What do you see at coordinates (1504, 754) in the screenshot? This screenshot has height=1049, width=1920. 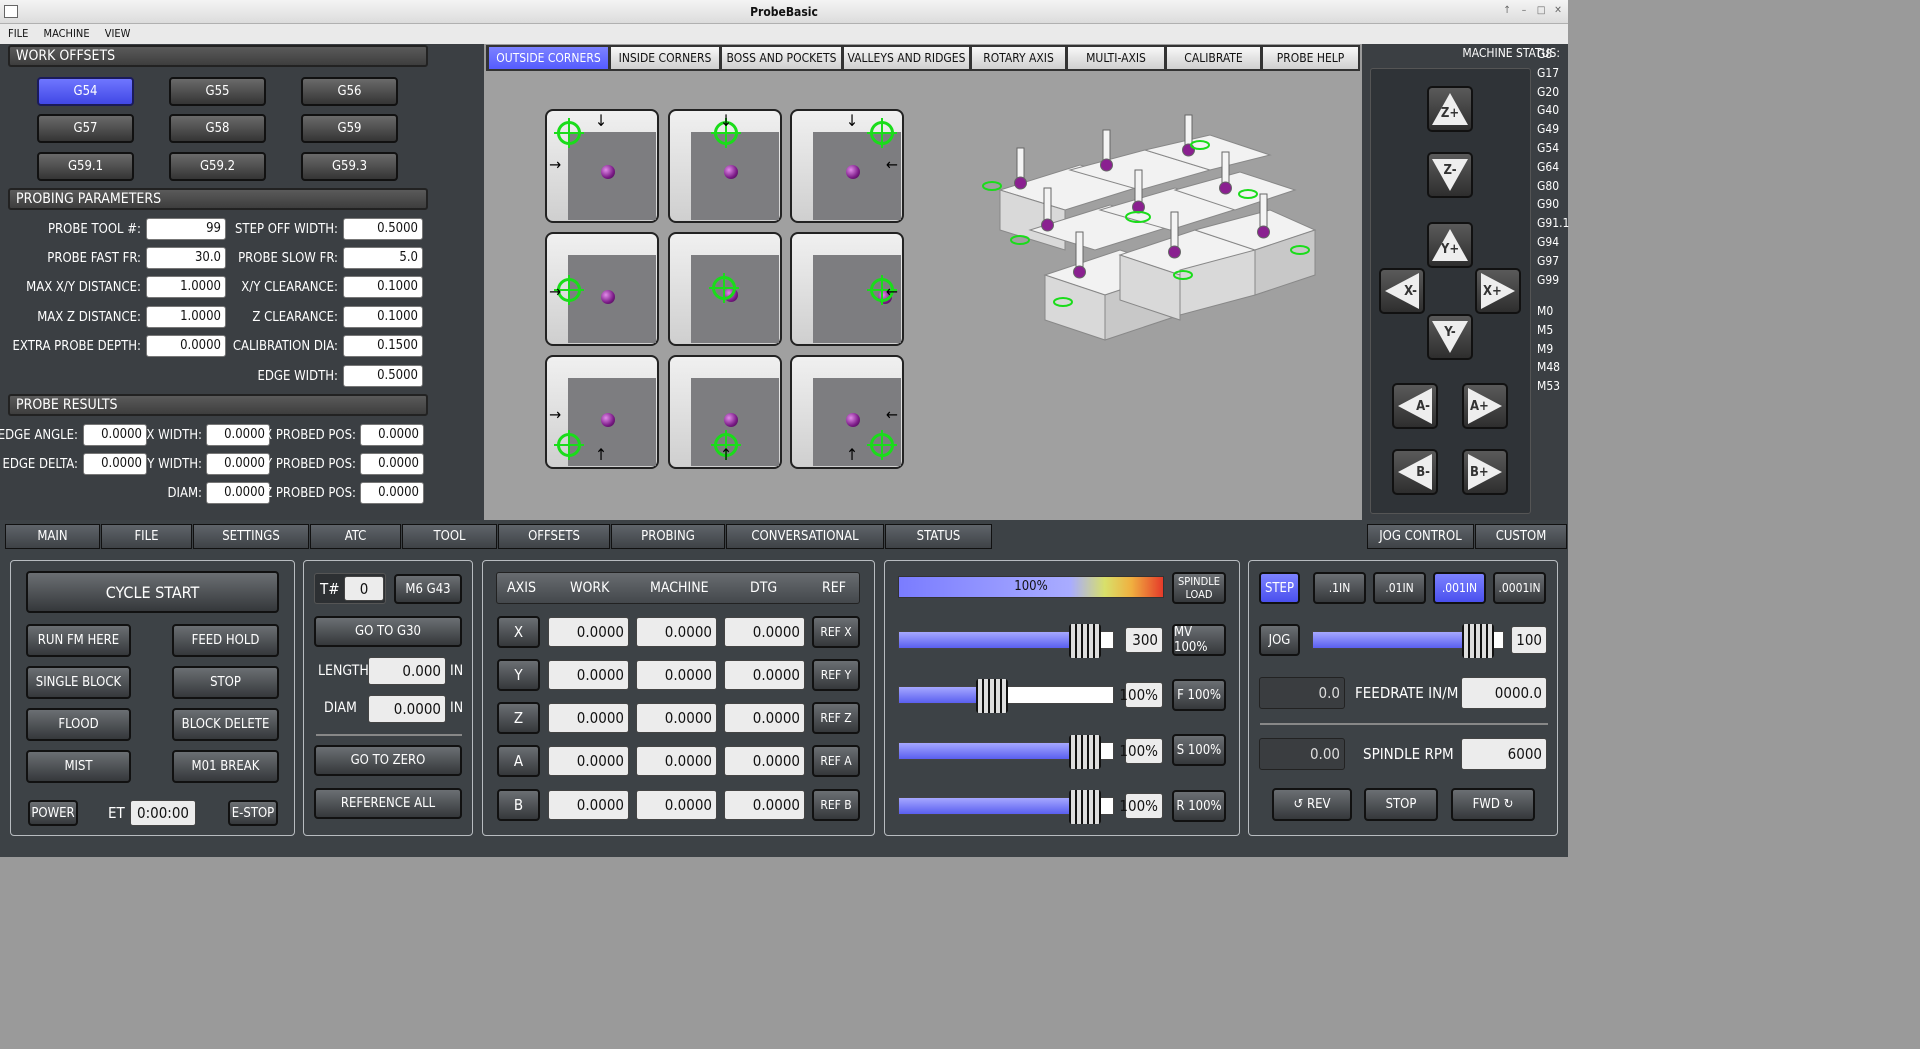 I see `spindle-rpm-setting: 6000` at bounding box center [1504, 754].